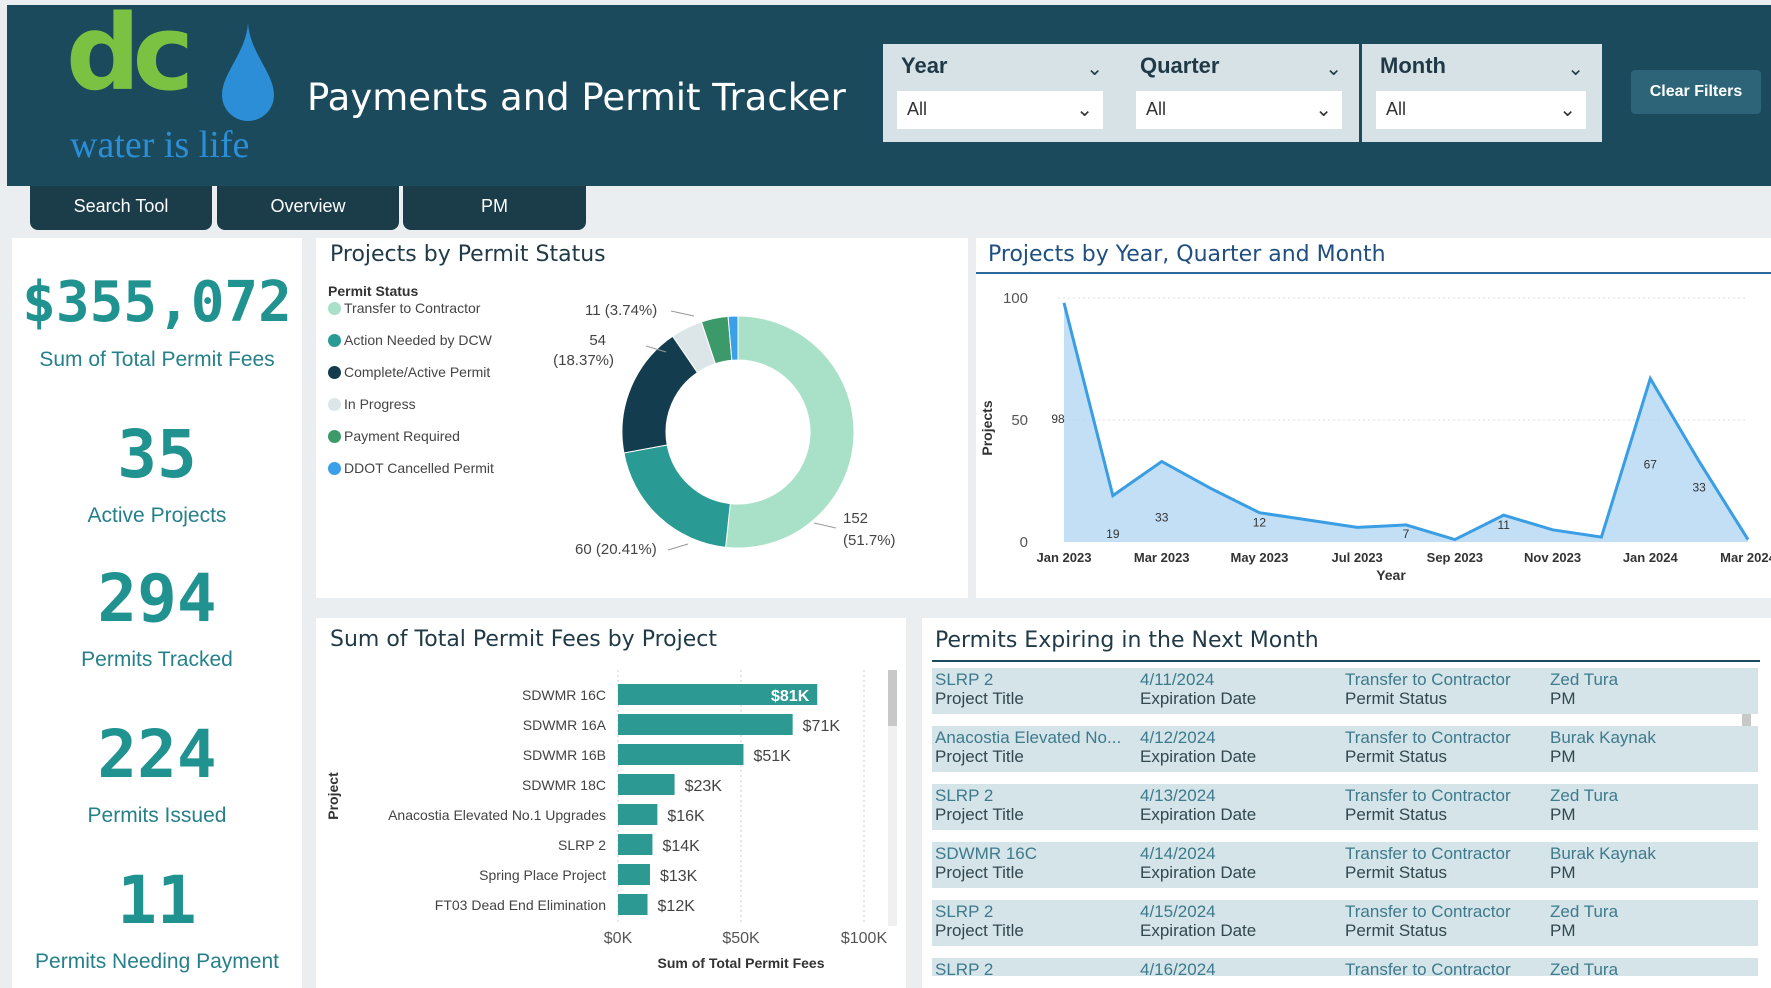 The image size is (1771, 988). What do you see at coordinates (1603, 863) in the screenshot?
I see `table-cell: Burak Kaynak PM` at bounding box center [1603, 863].